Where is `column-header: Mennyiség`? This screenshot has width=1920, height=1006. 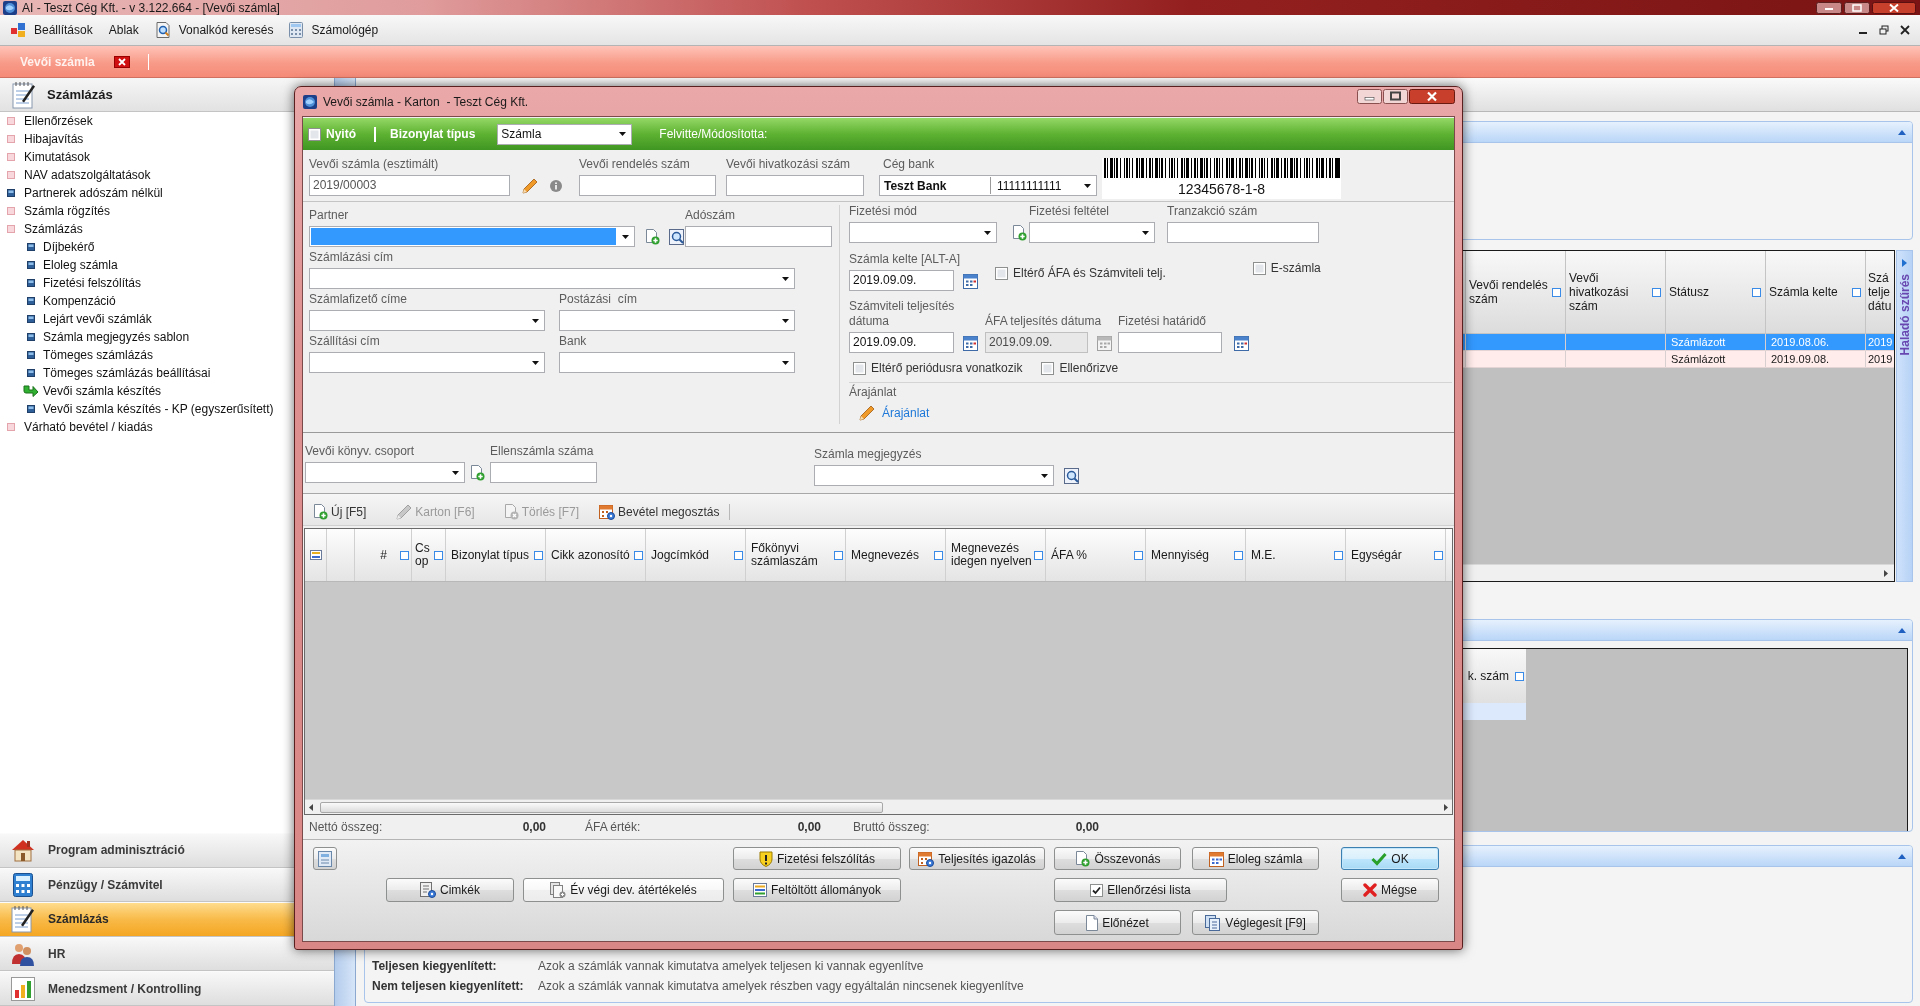
column-header: Mennyiség is located at coordinates (1196, 555).